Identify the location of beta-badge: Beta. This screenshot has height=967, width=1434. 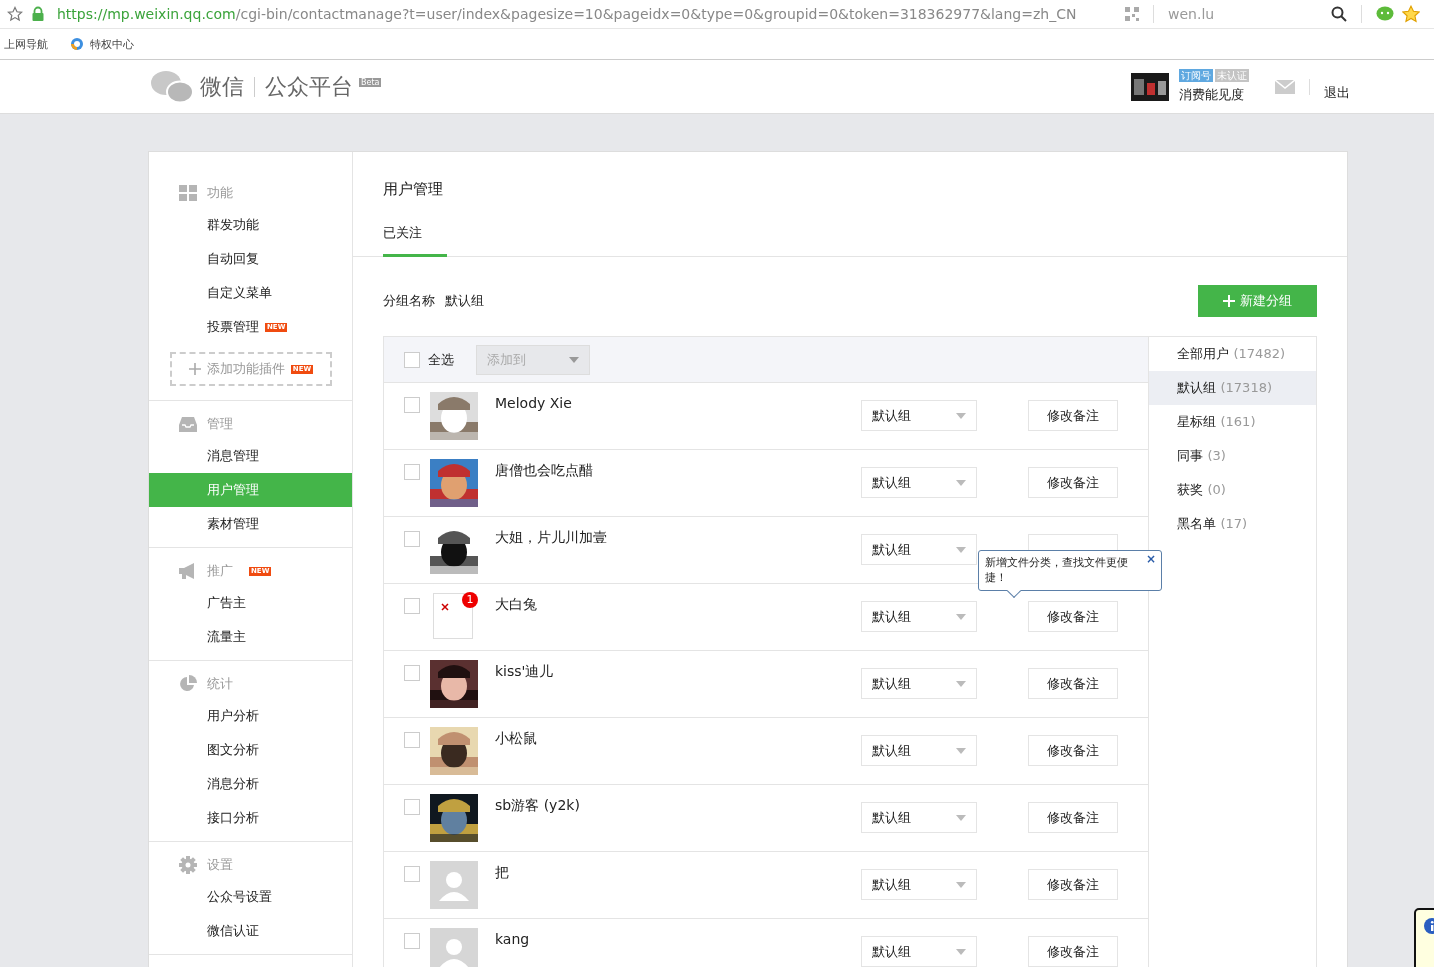
(370, 82).